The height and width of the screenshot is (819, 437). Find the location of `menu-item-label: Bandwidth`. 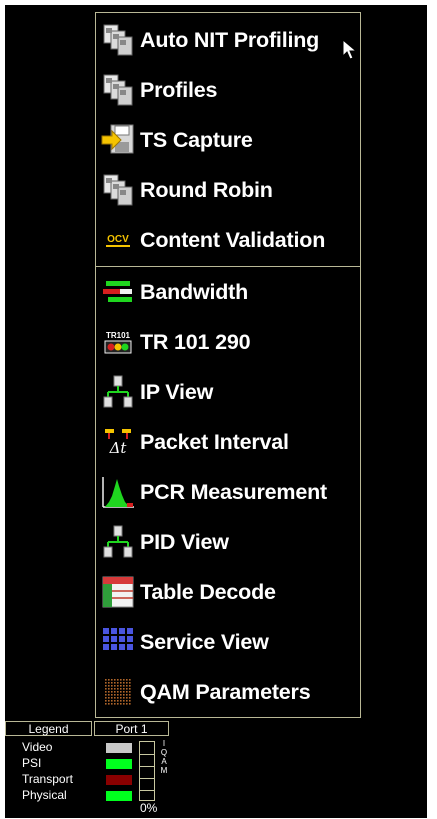

menu-item-label: Bandwidth is located at coordinates (194, 291).